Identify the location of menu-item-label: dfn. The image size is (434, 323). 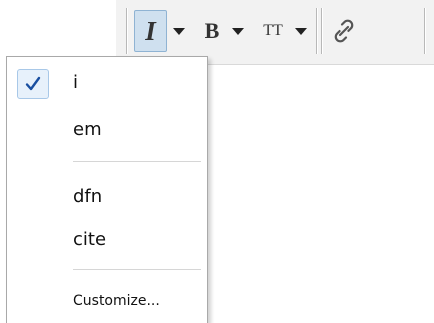
(88, 196).